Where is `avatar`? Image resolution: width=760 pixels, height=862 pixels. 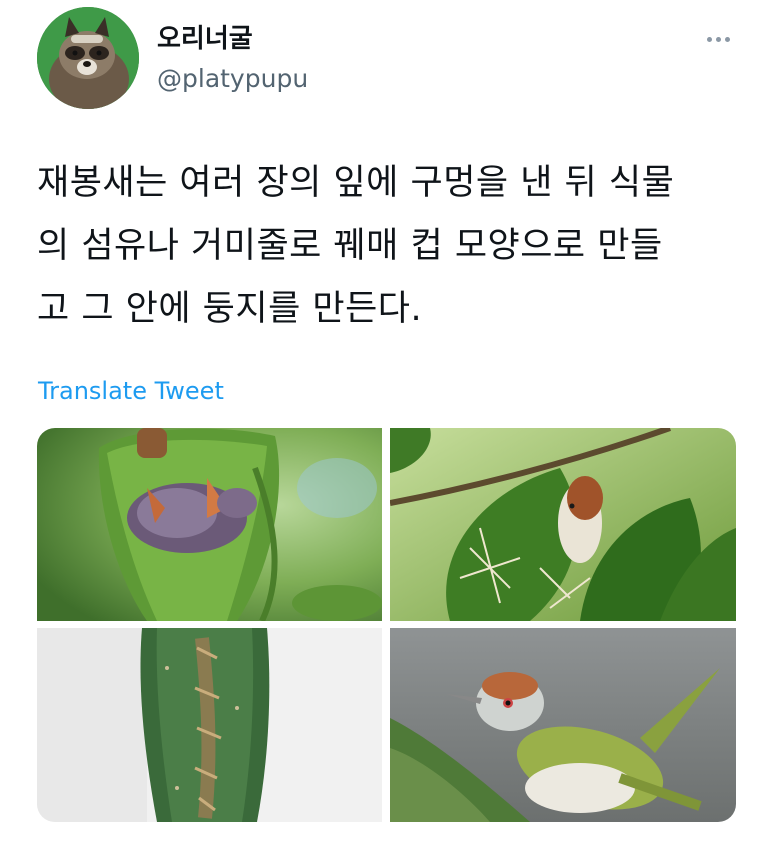 avatar is located at coordinates (88, 58).